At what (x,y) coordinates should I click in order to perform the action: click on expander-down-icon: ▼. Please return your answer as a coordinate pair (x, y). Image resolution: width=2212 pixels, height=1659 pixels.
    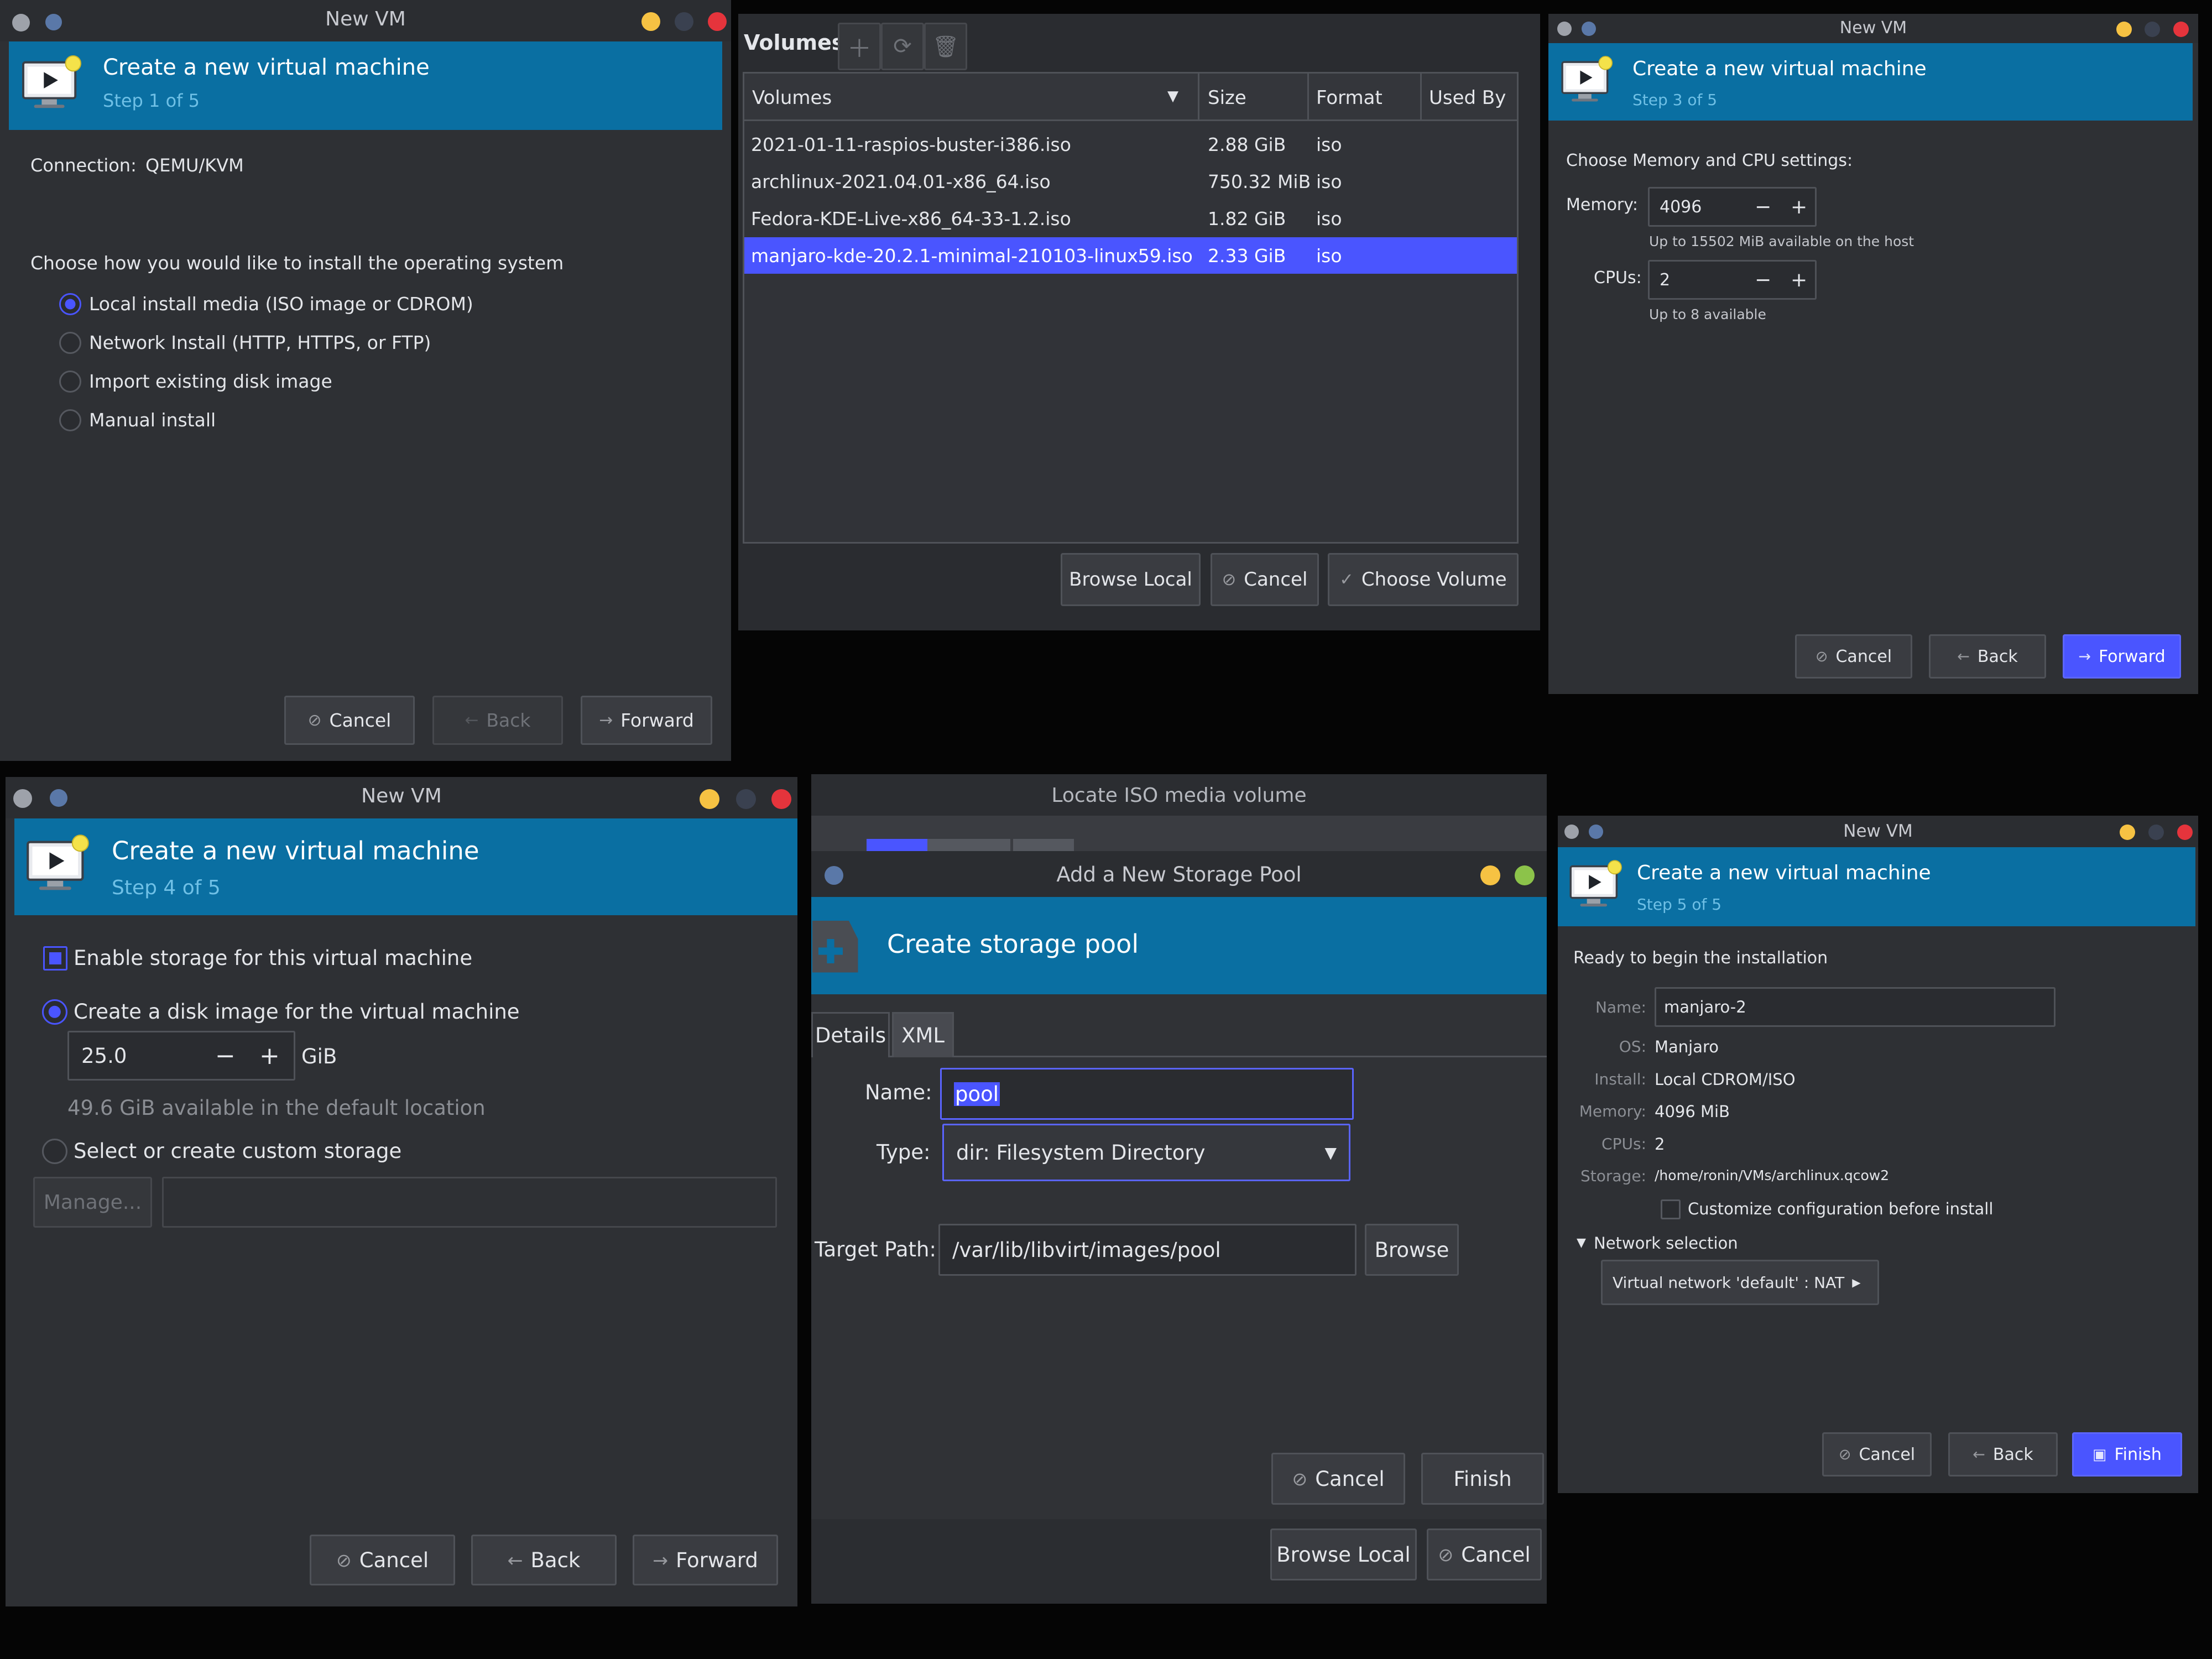
    Looking at the image, I should click on (1582, 1243).